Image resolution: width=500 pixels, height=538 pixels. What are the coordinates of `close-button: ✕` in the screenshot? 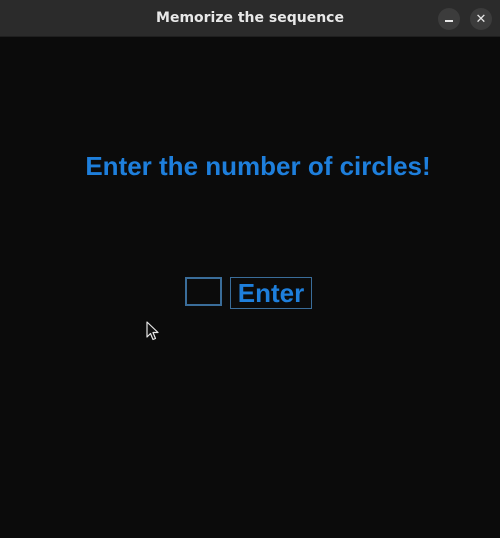 It's located at (481, 19).